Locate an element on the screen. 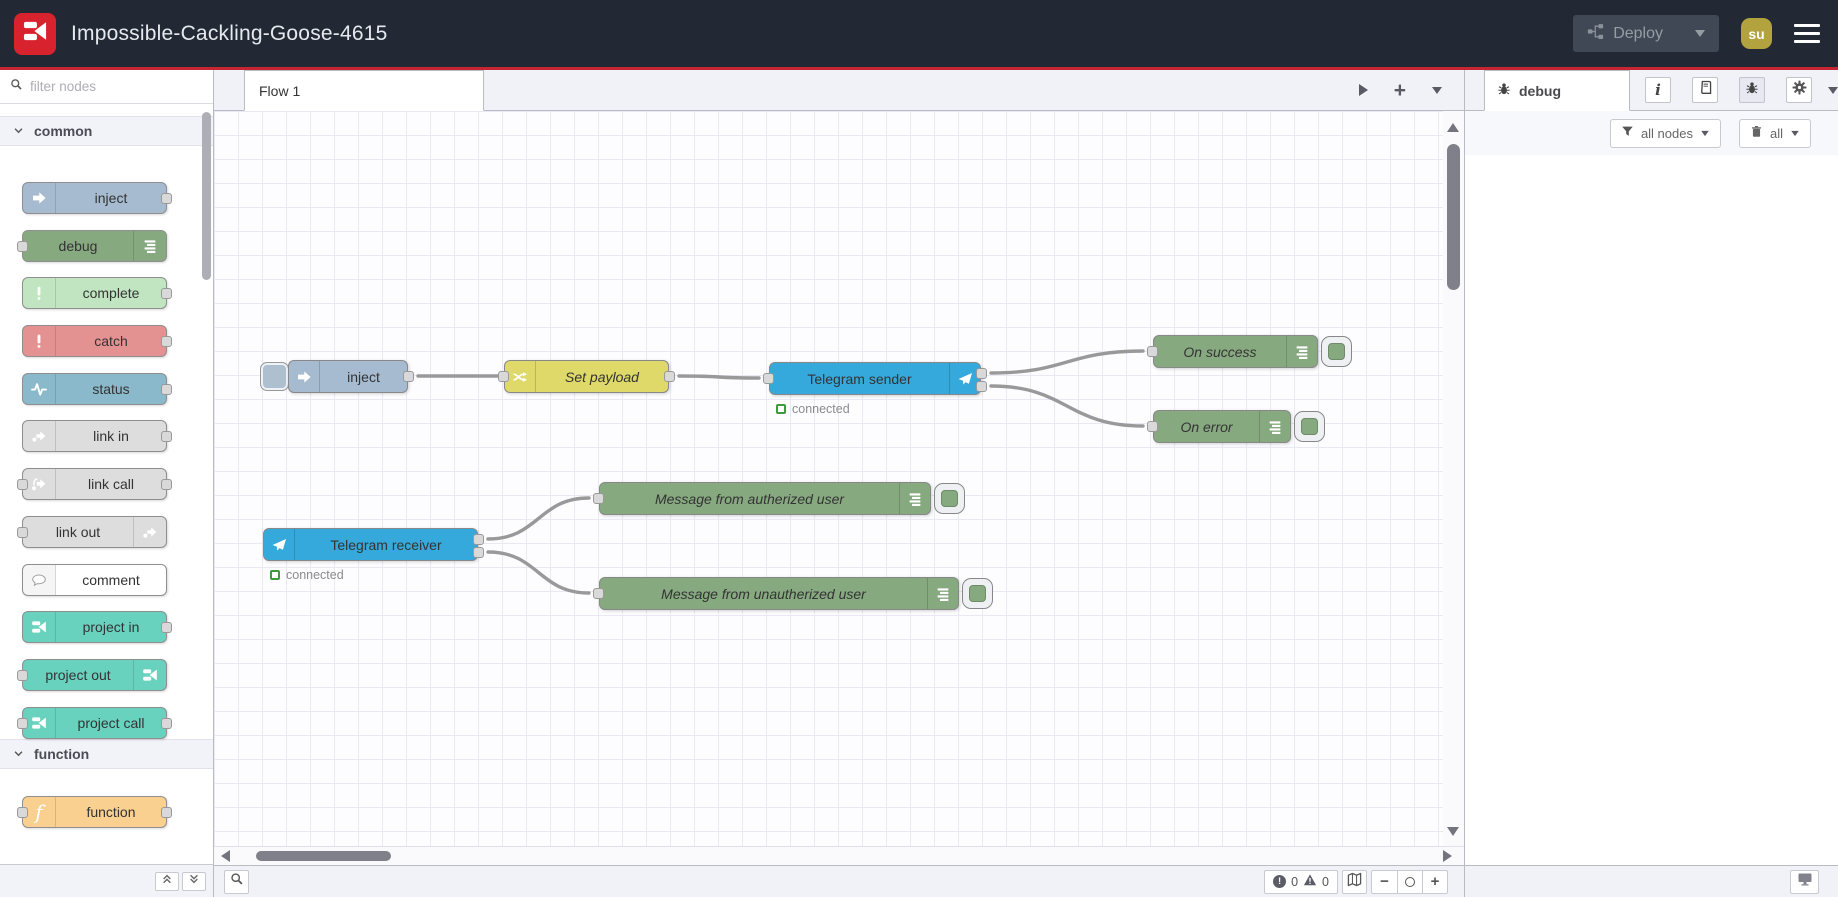 This screenshot has width=1838, height=897. help-tab-button is located at coordinates (1705, 90).